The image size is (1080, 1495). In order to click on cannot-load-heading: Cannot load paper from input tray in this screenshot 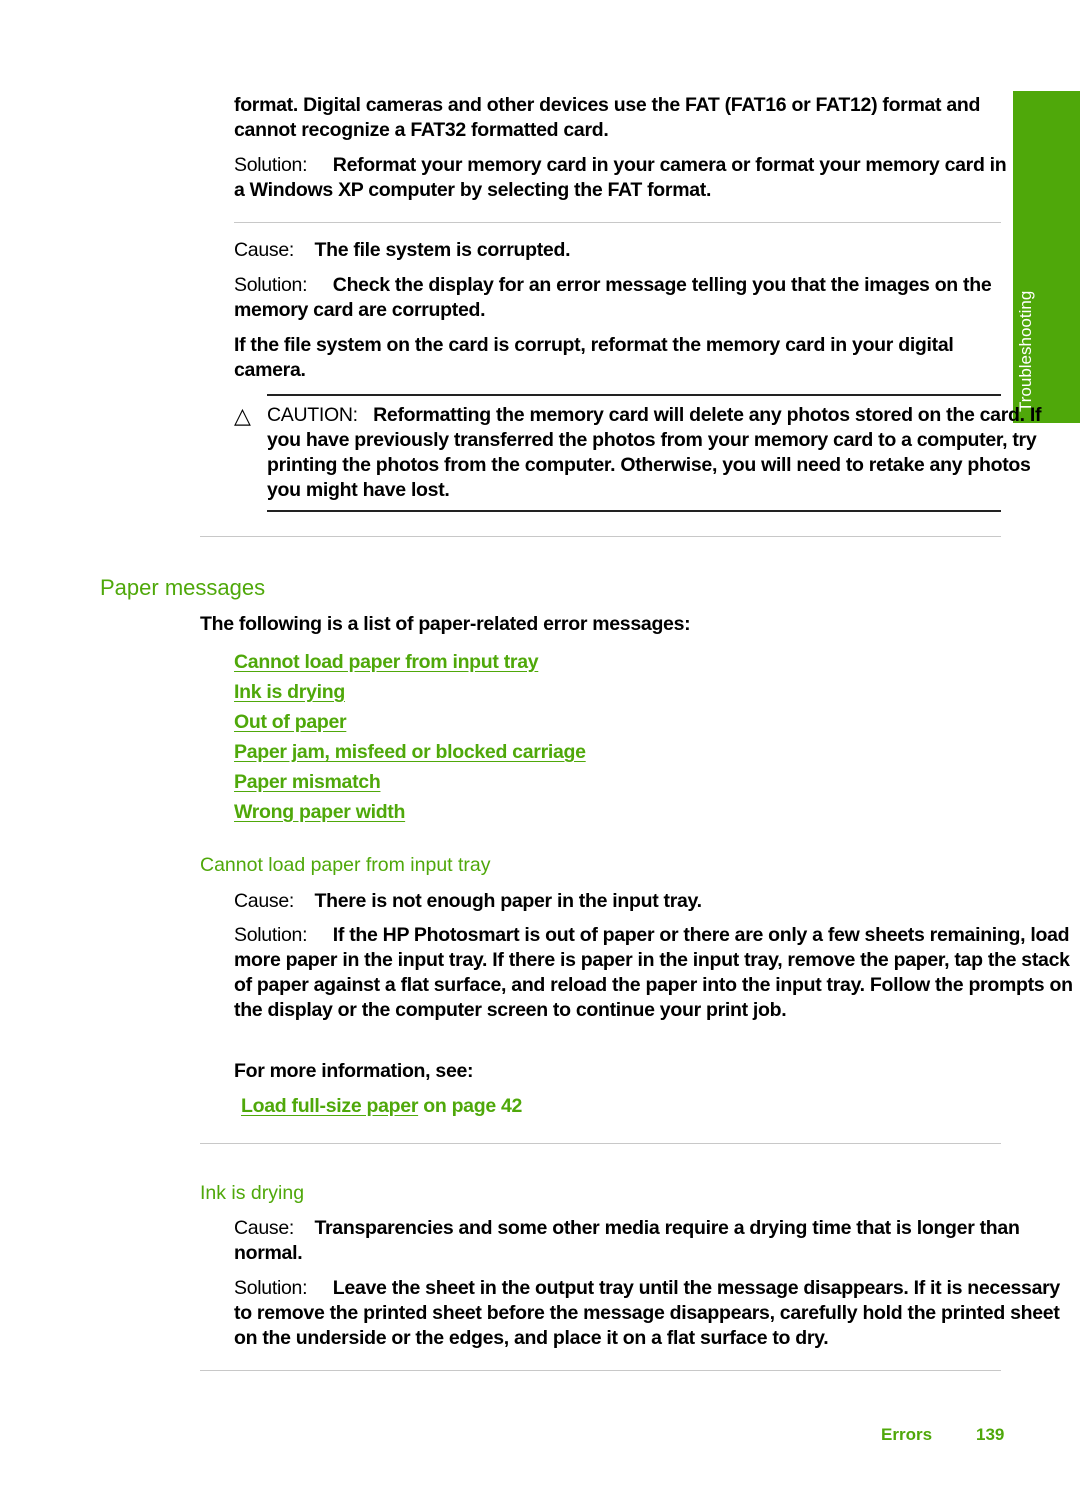, I will do `click(345, 865)`.